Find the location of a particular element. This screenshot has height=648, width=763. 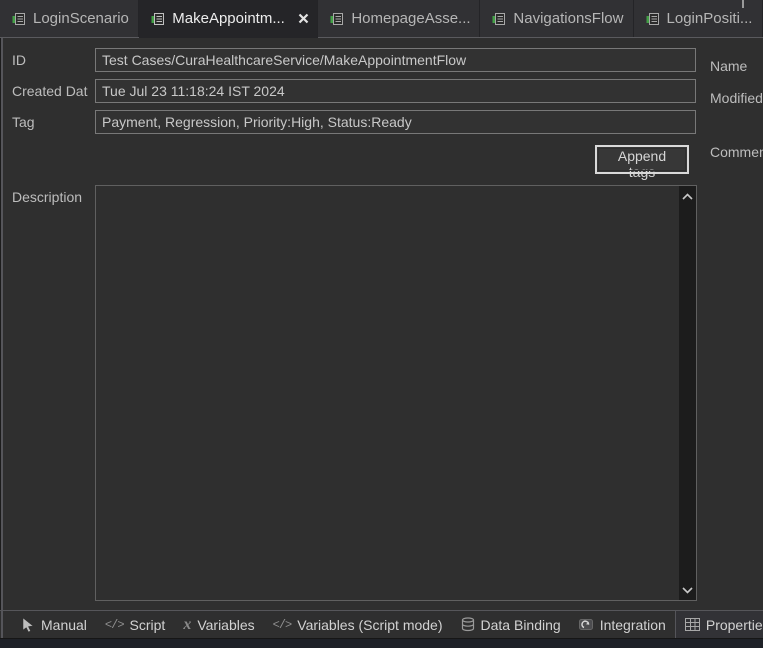

tab-label: Variables is located at coordinates (226, 624).